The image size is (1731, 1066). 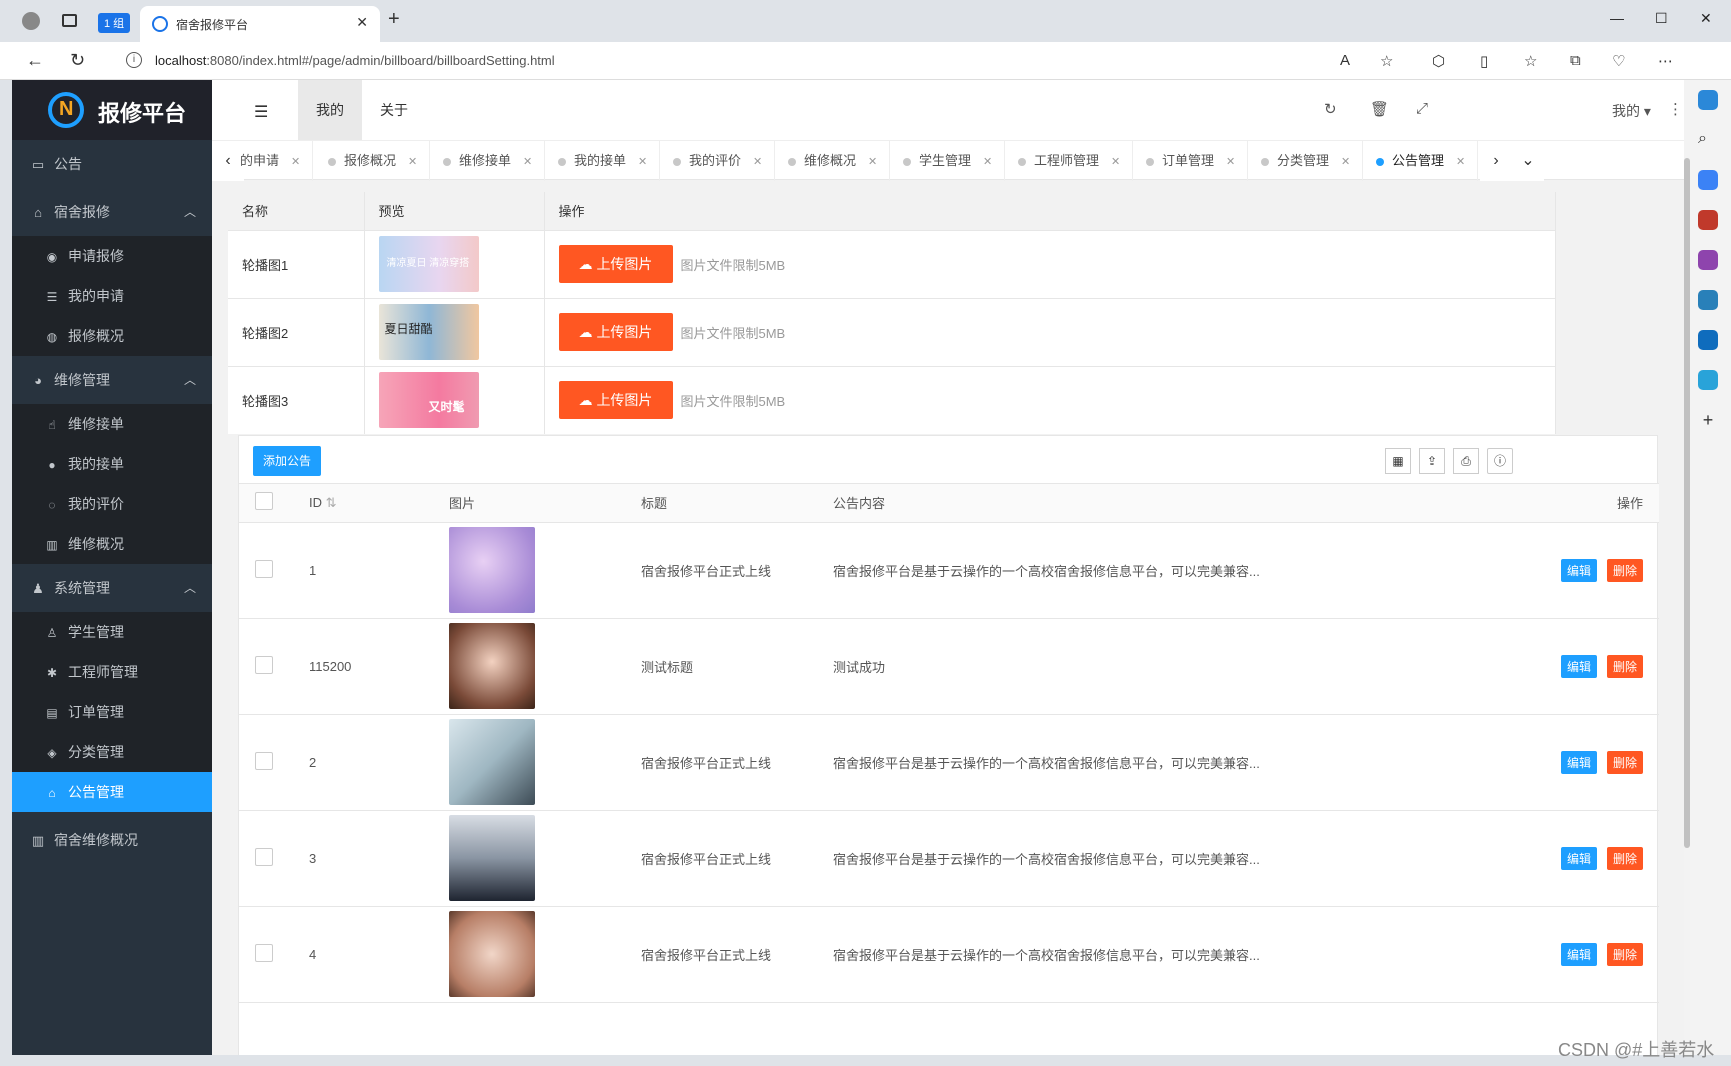 What do you see at coordinates (1530, 61) in the screenshot?
I see `favorites-icon: ☆` at bounding box center [1530, 61].